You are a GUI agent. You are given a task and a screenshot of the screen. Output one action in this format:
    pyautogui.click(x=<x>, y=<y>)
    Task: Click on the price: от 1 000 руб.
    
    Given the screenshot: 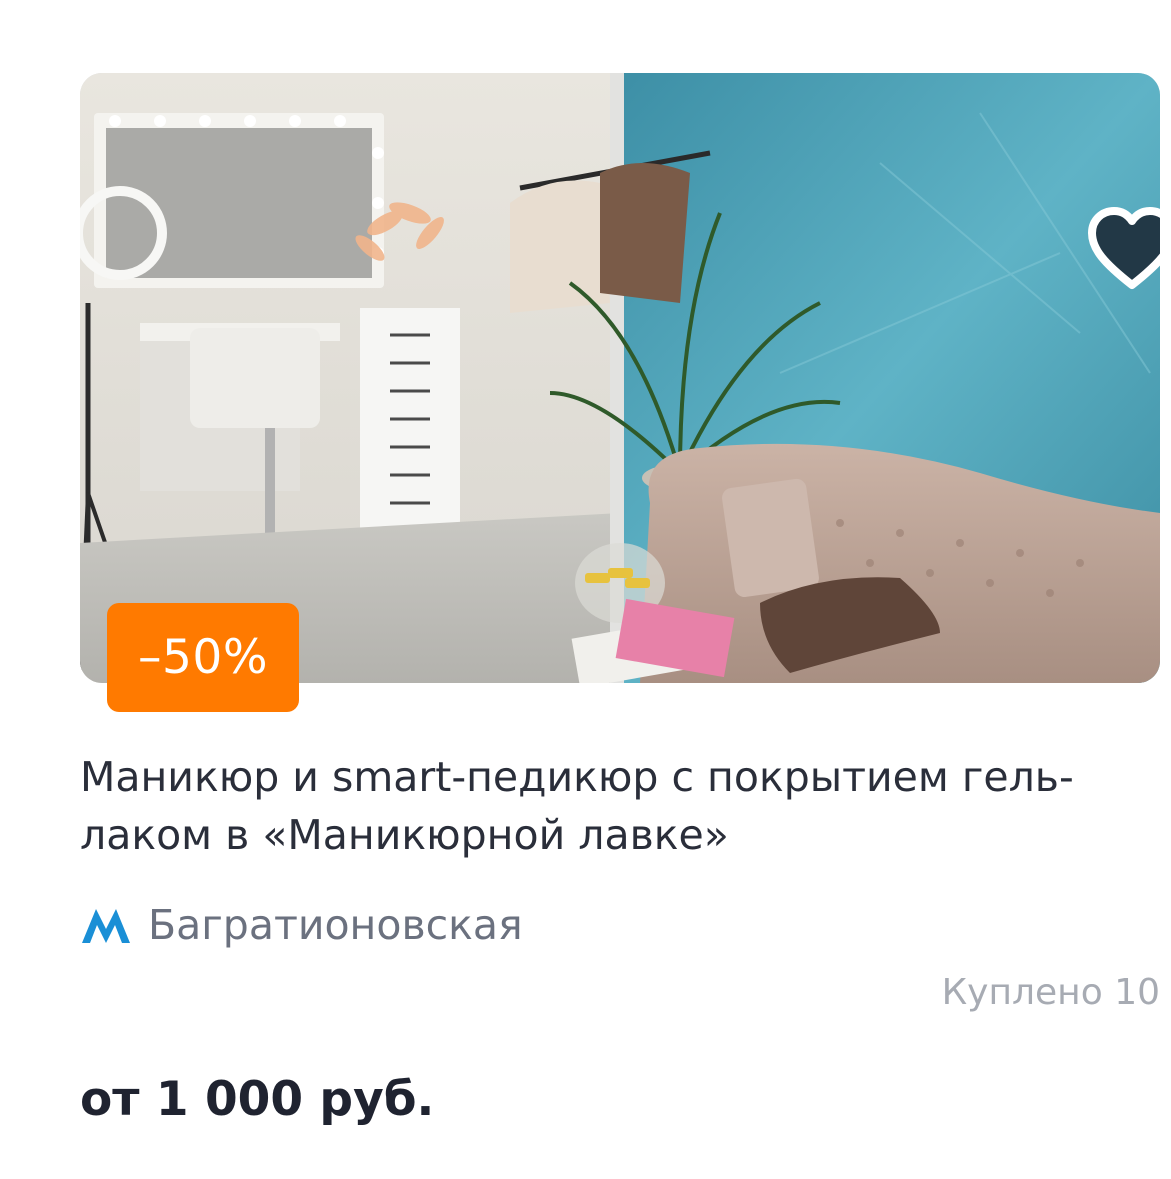 What is the action you would take?
    pyautogui.click(x=257, y=1099)
    